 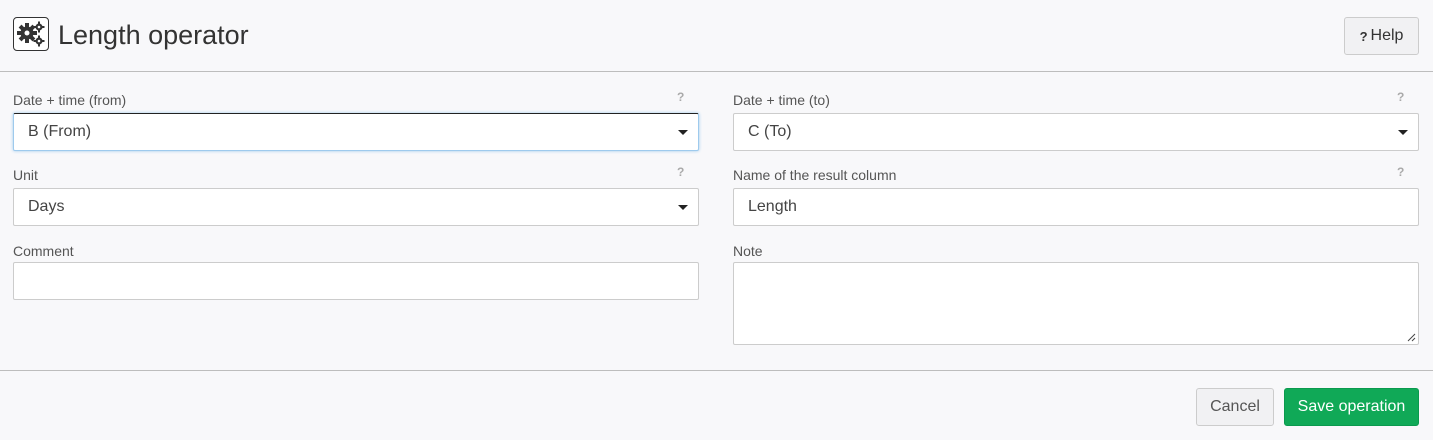 What do you see at coordinates (1363, 36) in the screenshot?
I see `question-icon: ?` at bounding box center [1363, 36].